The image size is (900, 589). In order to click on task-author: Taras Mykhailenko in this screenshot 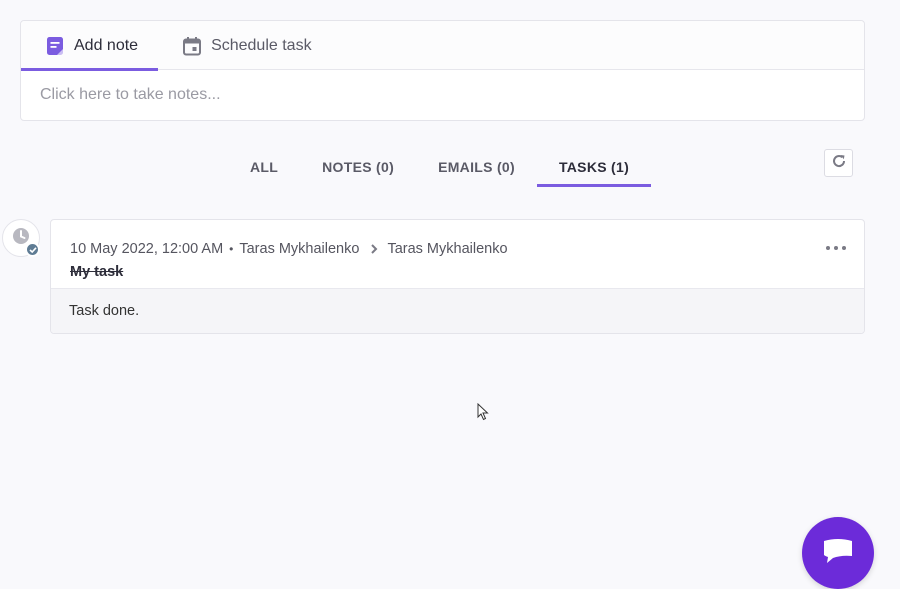, I will do `click(299, 249)`.